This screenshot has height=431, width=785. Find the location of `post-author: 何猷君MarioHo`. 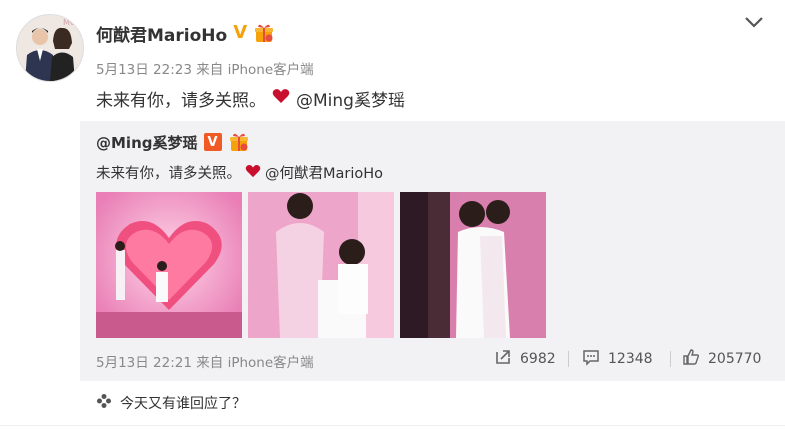

post-author: 何猷君MarioHo is located at coordinates (161, 33).